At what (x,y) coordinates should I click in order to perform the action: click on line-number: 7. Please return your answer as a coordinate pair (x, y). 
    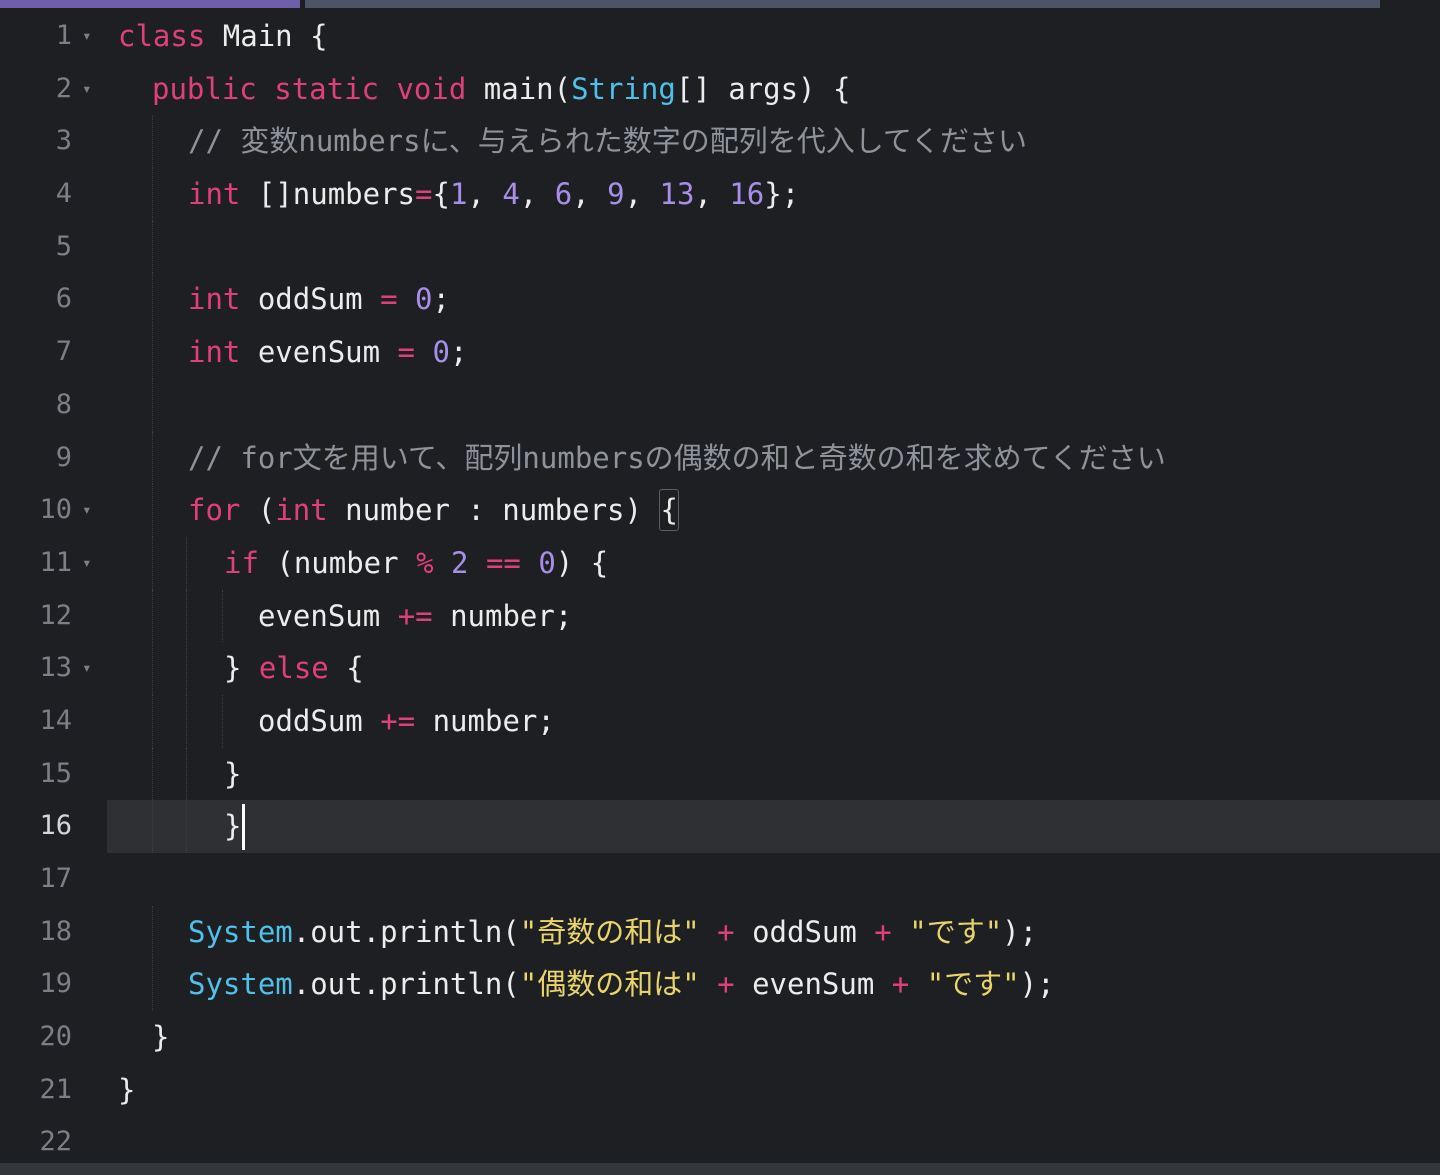
    Looking at the image, I should click on (63, 352).